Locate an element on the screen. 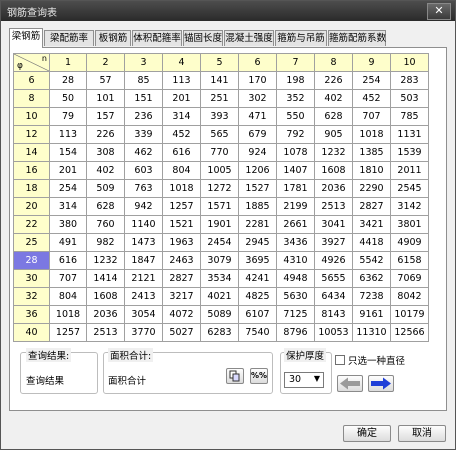 The image size is (456, 450). table-row: 16 201 402 603 804 1005 1206 1407 1608 1810 2011 is located at coordinates (221, 170).